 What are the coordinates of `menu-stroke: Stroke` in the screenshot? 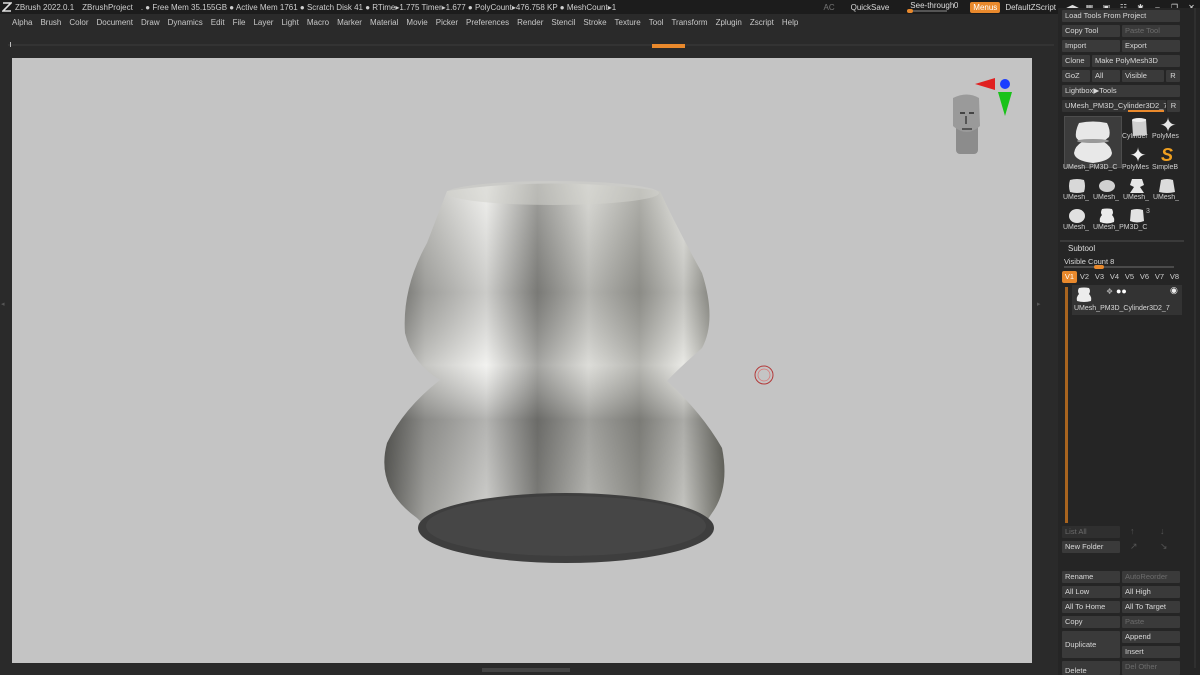 It's located at (594, 22).